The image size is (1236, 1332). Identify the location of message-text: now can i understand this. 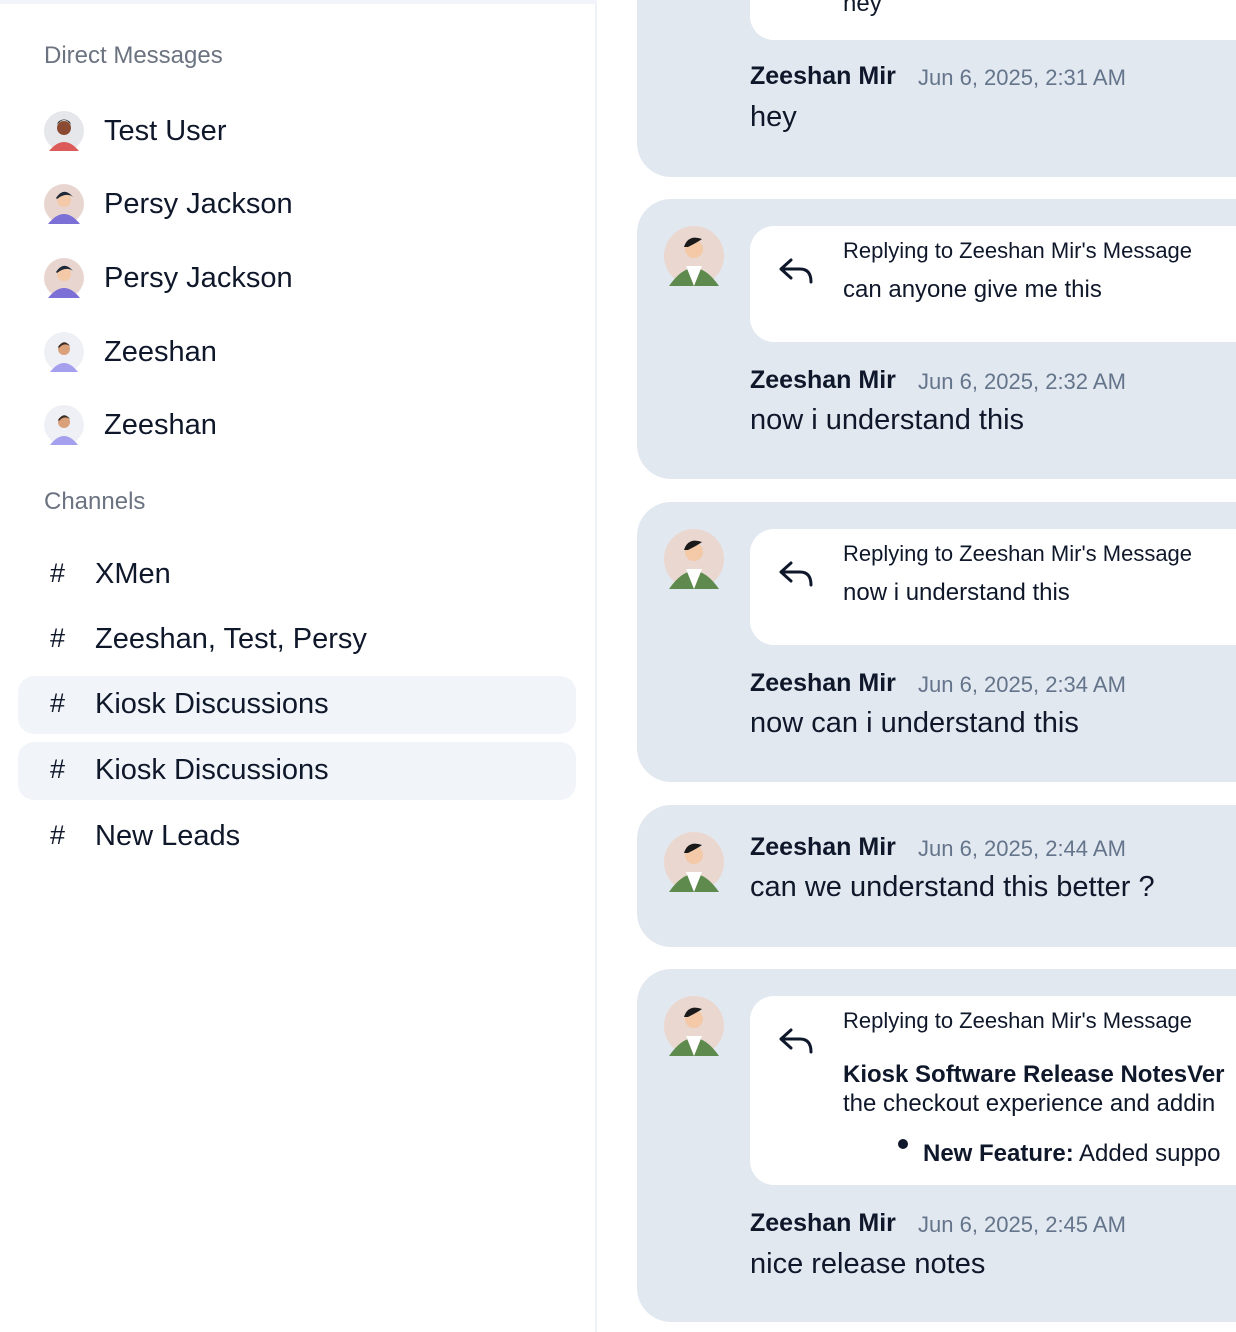
(914, 723).